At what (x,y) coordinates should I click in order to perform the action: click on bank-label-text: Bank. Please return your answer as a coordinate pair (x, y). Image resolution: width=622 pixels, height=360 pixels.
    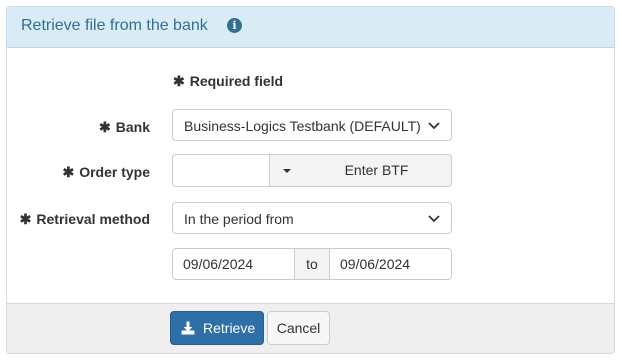
    Looking at the image, I should click on (132, 127).